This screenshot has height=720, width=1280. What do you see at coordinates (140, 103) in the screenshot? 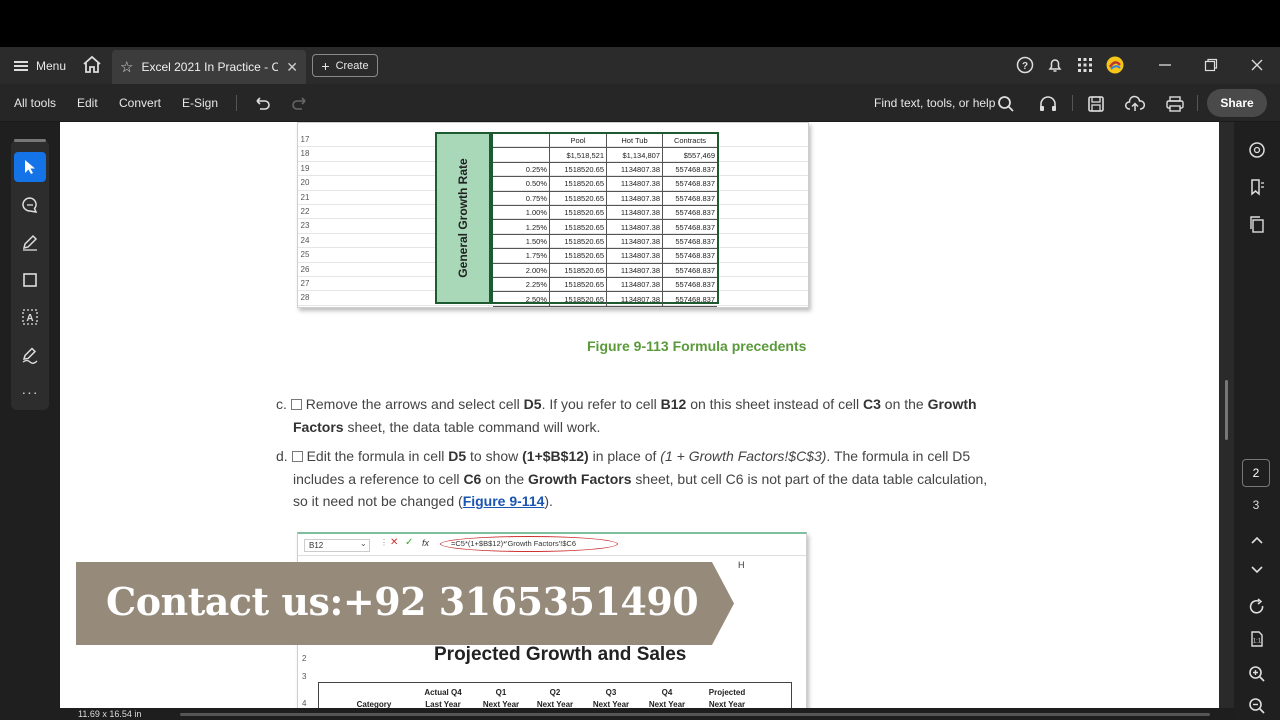
I see `convert-link: Convert` at bounding box center [140, 103].